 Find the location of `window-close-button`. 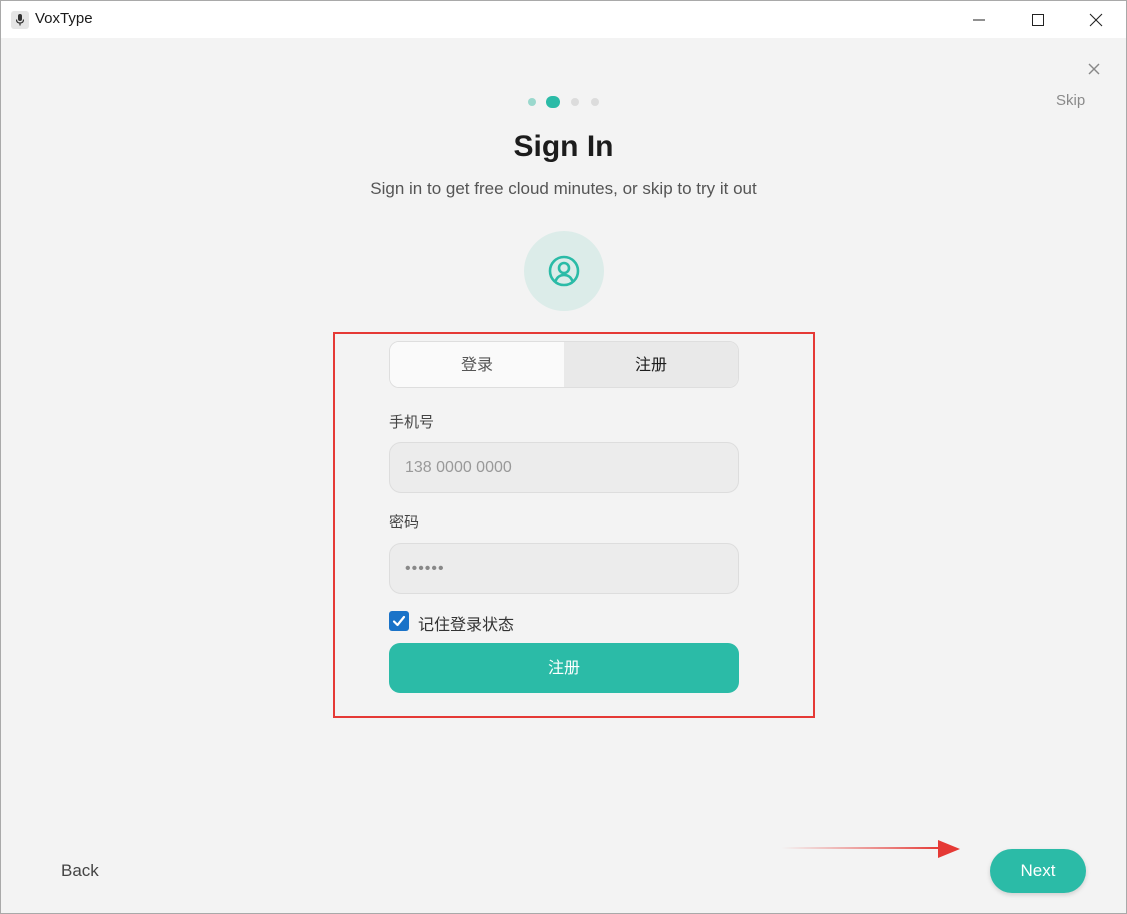

window-close-button is located at coordinates (1096, 20).